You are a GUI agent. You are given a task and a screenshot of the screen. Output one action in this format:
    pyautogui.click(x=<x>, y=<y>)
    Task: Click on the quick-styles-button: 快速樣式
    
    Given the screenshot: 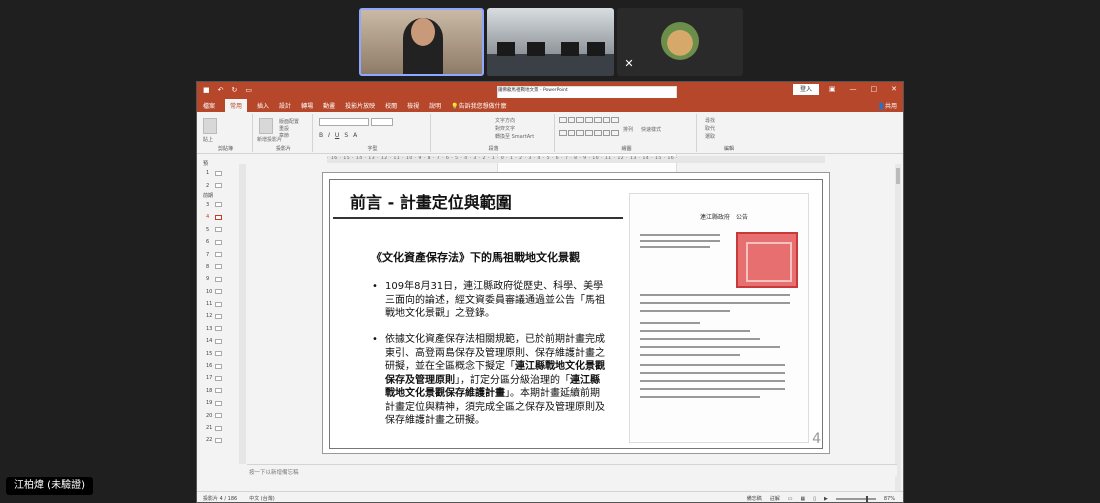 What is the action you would take?
    pyautogui.click(x=651, y=129)
    